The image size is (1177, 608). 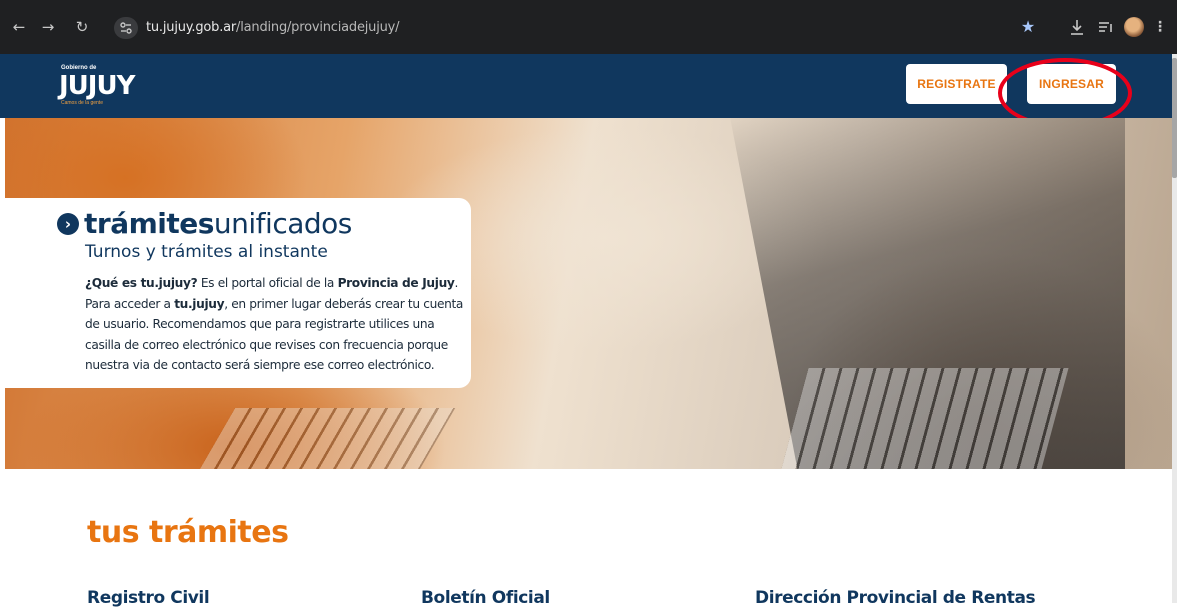 What do you see at coordinates (485, 598) in the screenshot?
I see `procedure-link-boletin-oficial: Boletín Oficial` at bounding box center [485, 598].